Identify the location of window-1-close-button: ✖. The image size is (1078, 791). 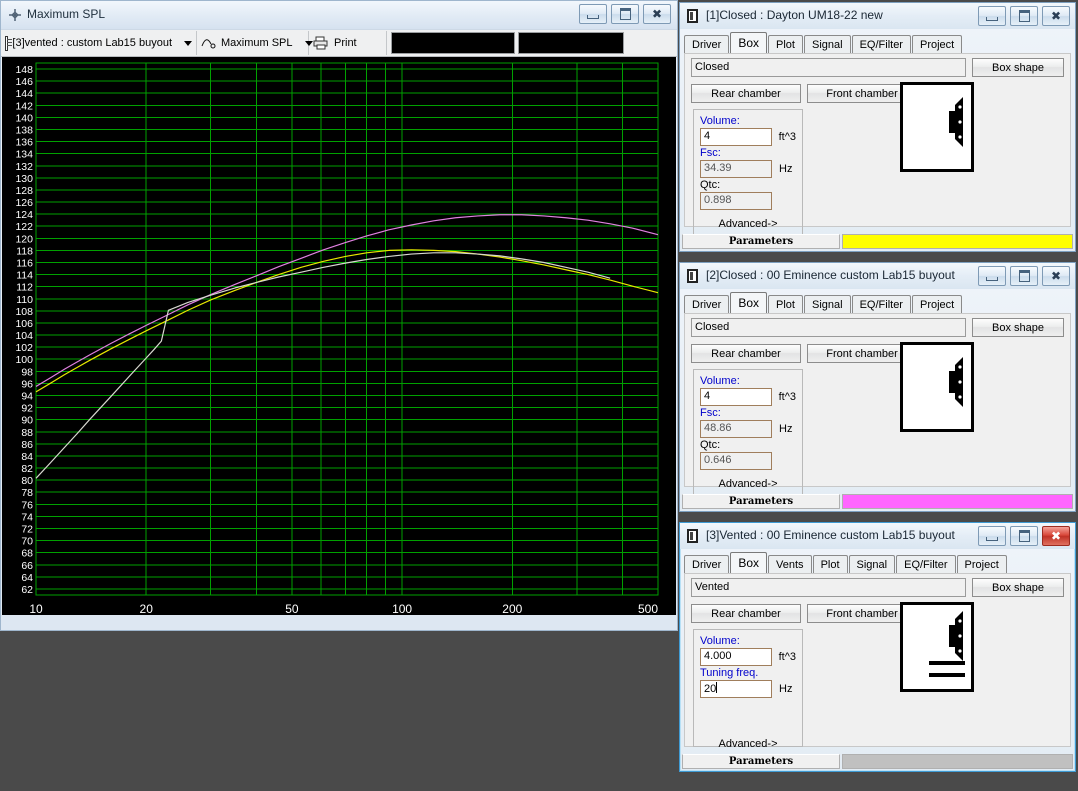
(1056, 16).